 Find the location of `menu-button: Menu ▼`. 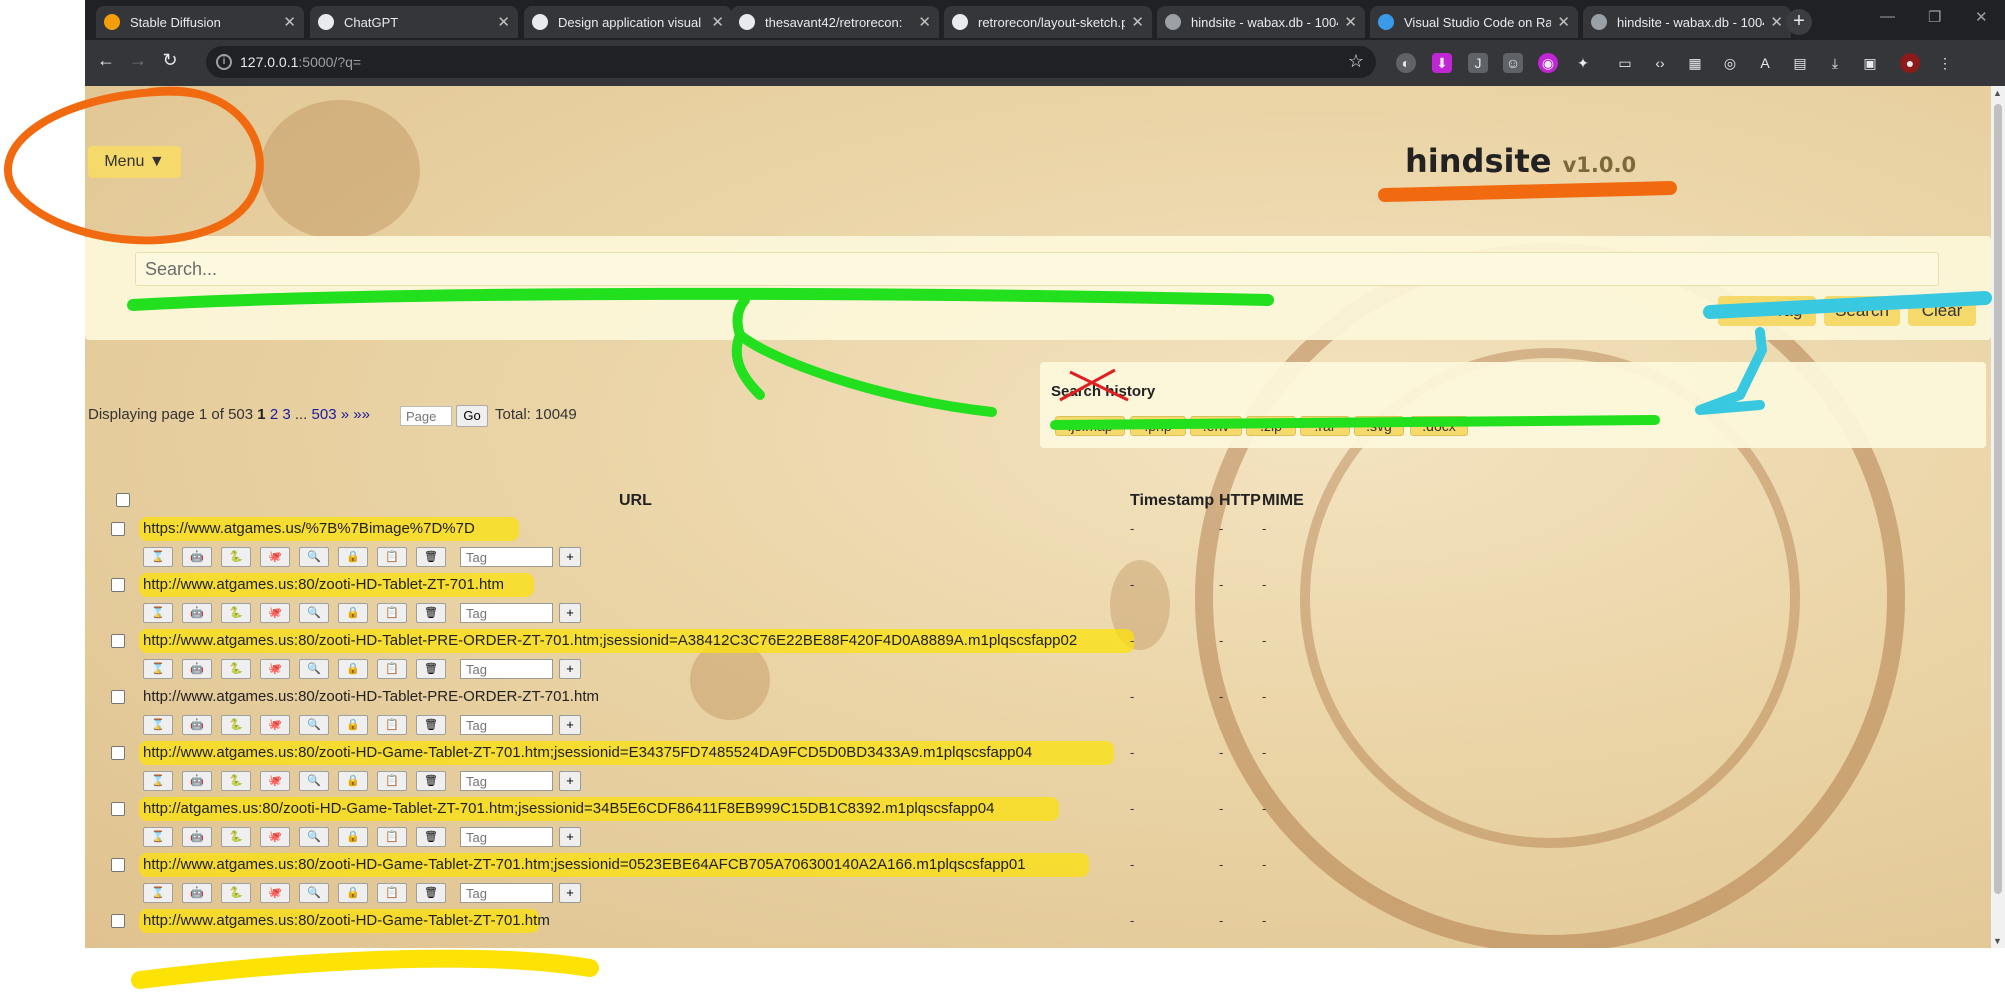

menu-button: Menu ▼ is located at coordinates (134, 162).